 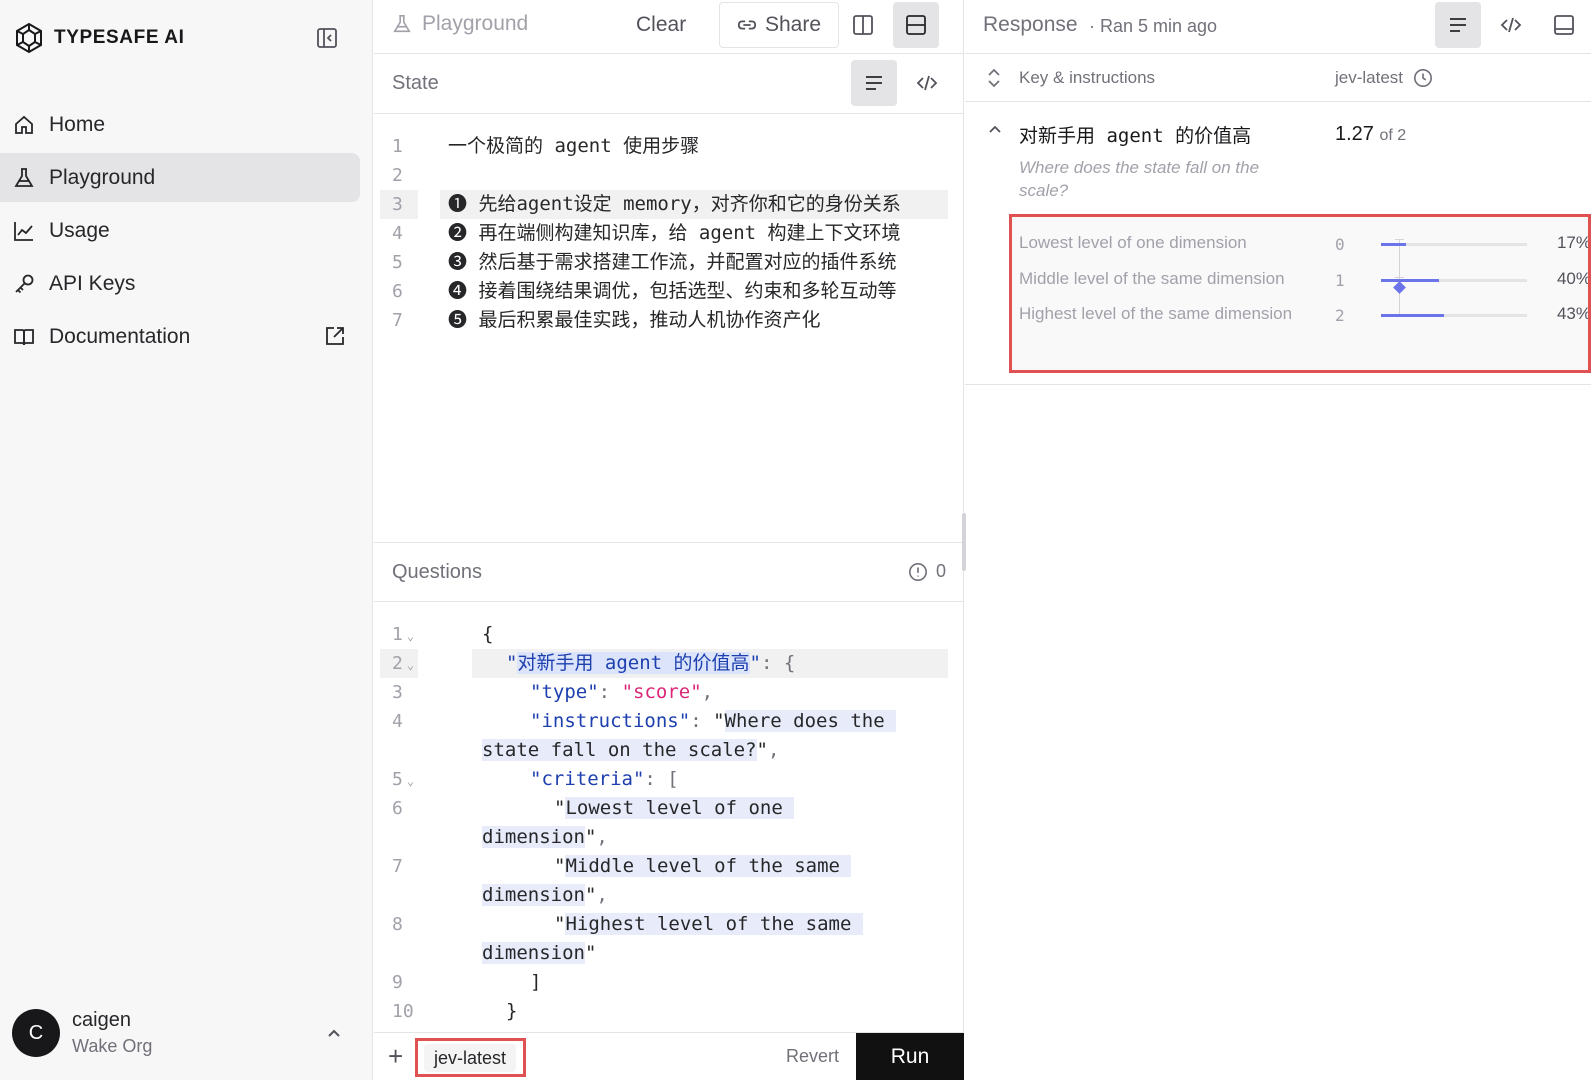 I want to click on response-title: Response, so click(x=1030, y=24).